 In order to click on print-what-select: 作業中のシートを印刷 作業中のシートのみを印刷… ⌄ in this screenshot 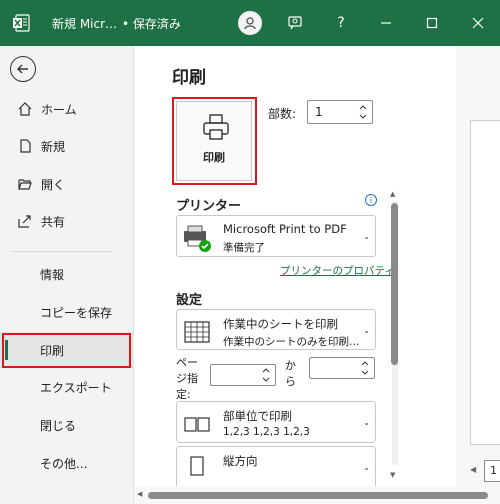, I will do `click(276, 329)`.